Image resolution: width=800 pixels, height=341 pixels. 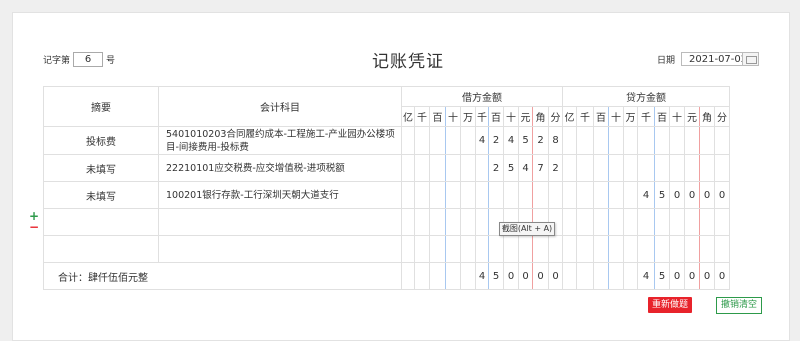 What do you see at coordinates (646, 195) in the screenshot?
I see `credit-digit: 4` at bounding box center [646, 195].